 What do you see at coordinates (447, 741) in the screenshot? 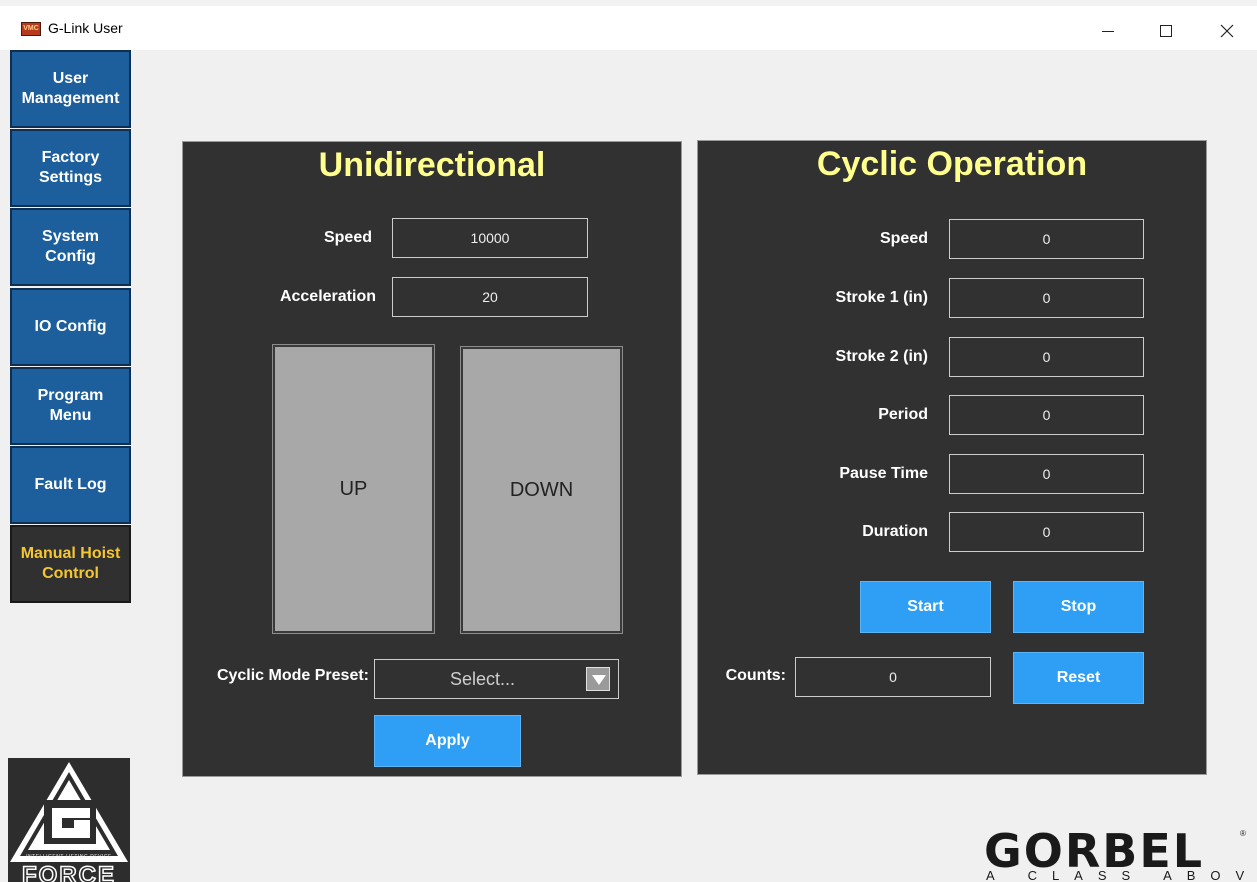
I see `apply-button: Apply` at bounding box center [447, 741].